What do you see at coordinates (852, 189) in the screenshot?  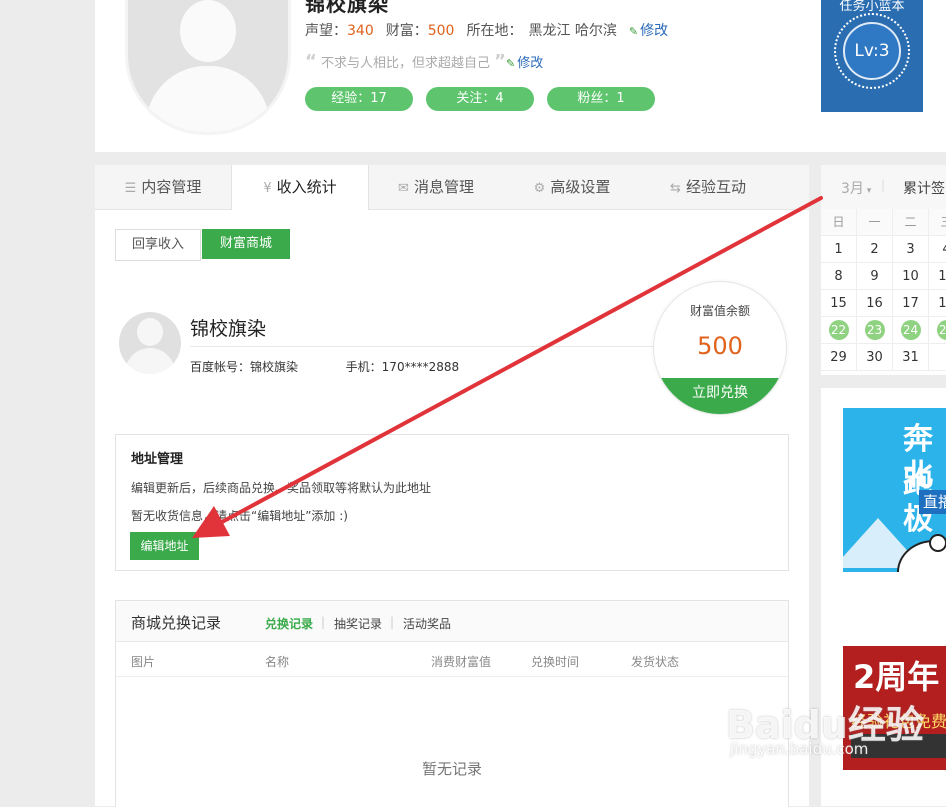 I see `calendar-month-label: 3月` at bounding box center [852, 189].